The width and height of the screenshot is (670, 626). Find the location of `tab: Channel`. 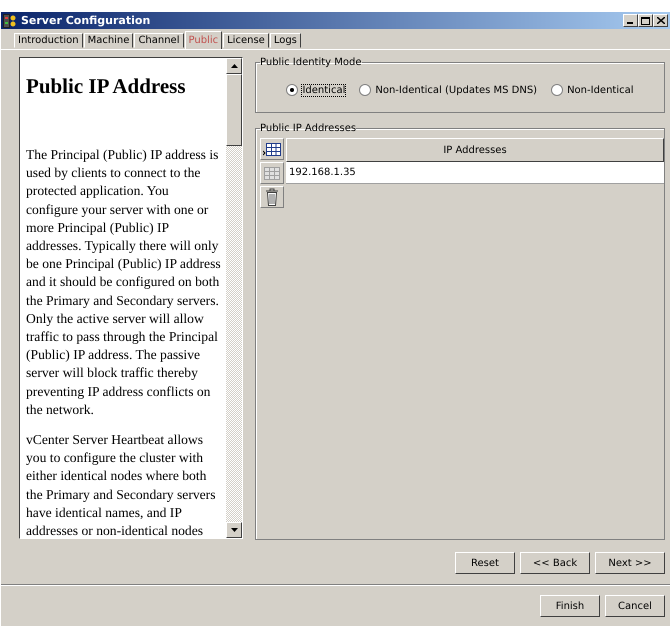

tab: Channel is located at coordinates (159, 40).